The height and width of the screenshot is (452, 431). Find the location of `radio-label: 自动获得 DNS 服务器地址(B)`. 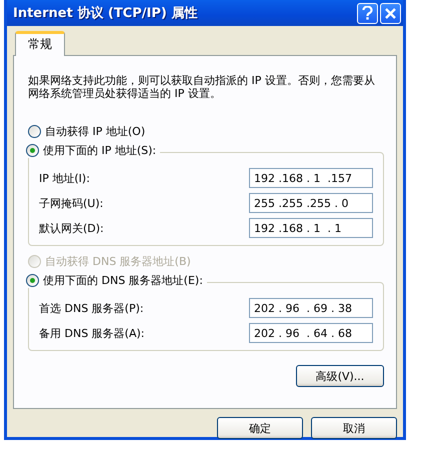

radio-label: 自动获得 DNS 服务器地址(B) is located at coordinates (118, 261).